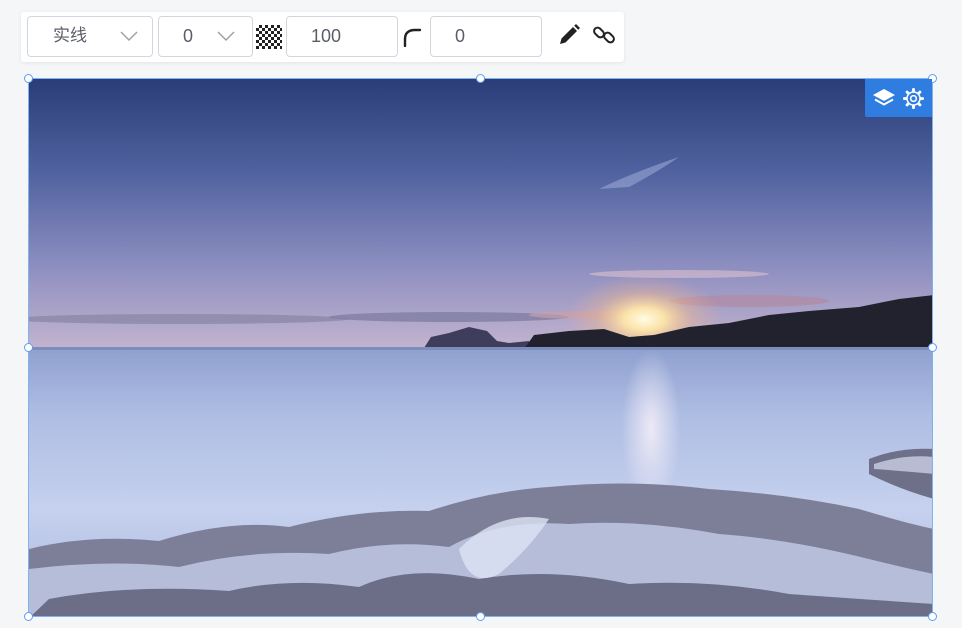 The height and width of the screenshot is (628, 962). I want to click on resize-handle-bottom-left, so click(28, 616).